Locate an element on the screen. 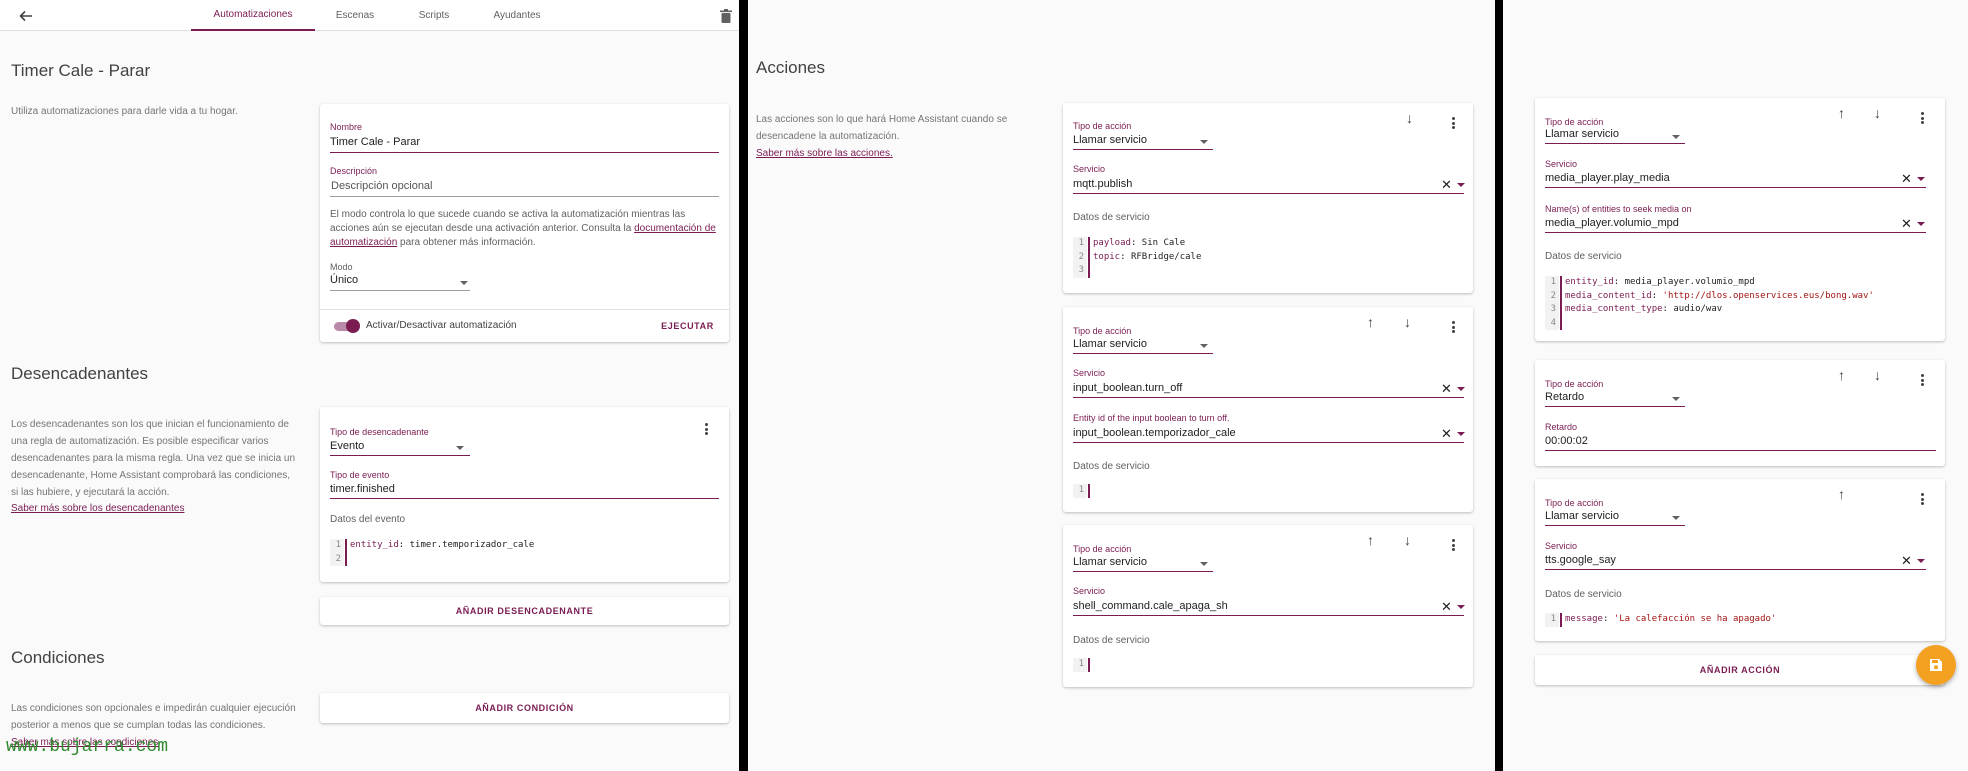 Image resolution: width=1968 pixels, height=771 pixels. service-label: Servicio is located at coordinates (1089, 373).